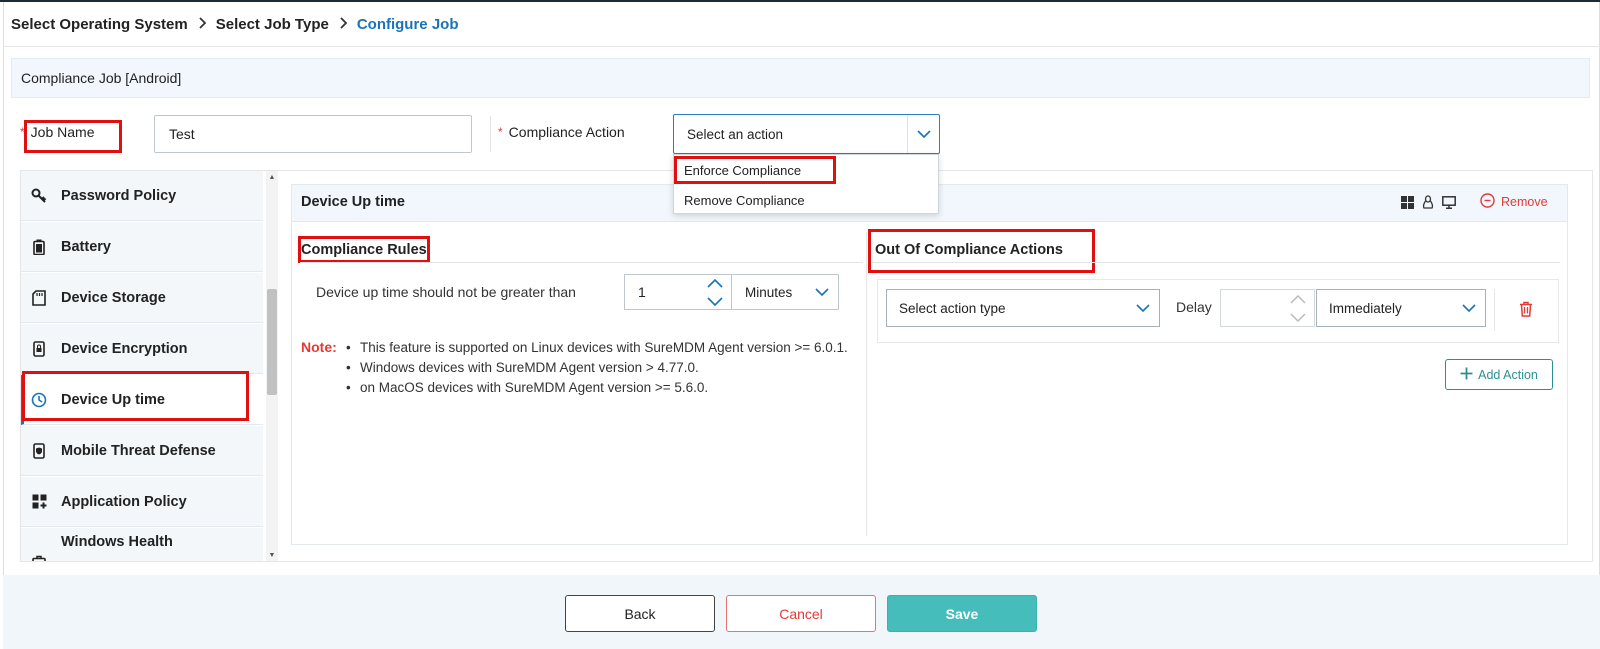 This screenshot has width=1600, height=649. What do you see at coordinates (272, 177) in the screenshot?
I see `scroll-up-arrow-icon: ▲` at bounding box center [272, 177].